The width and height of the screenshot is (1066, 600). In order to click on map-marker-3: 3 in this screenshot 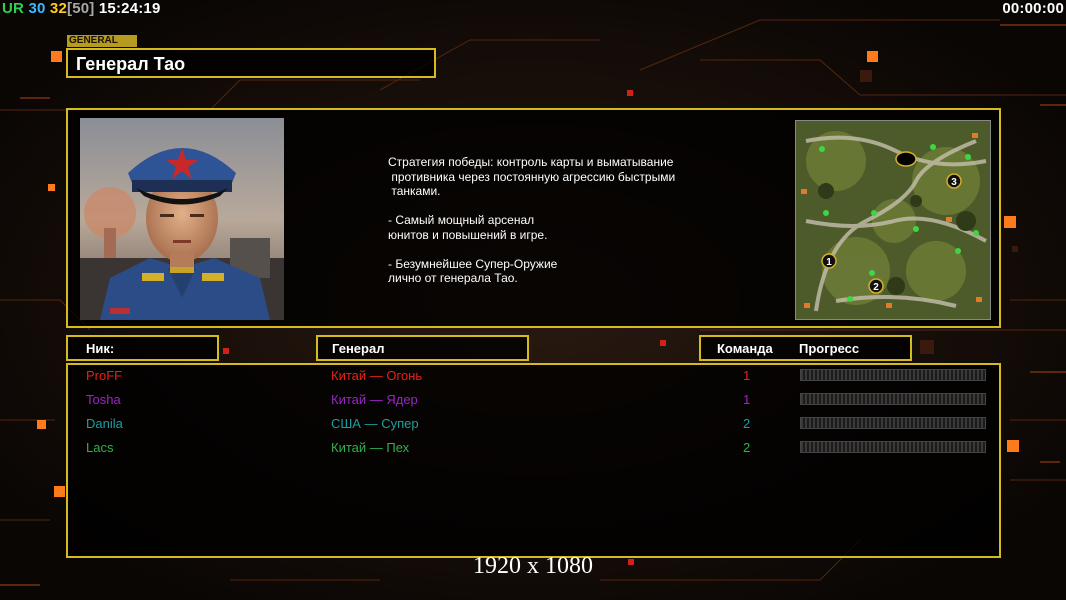, I will do `click(954, 182)`.